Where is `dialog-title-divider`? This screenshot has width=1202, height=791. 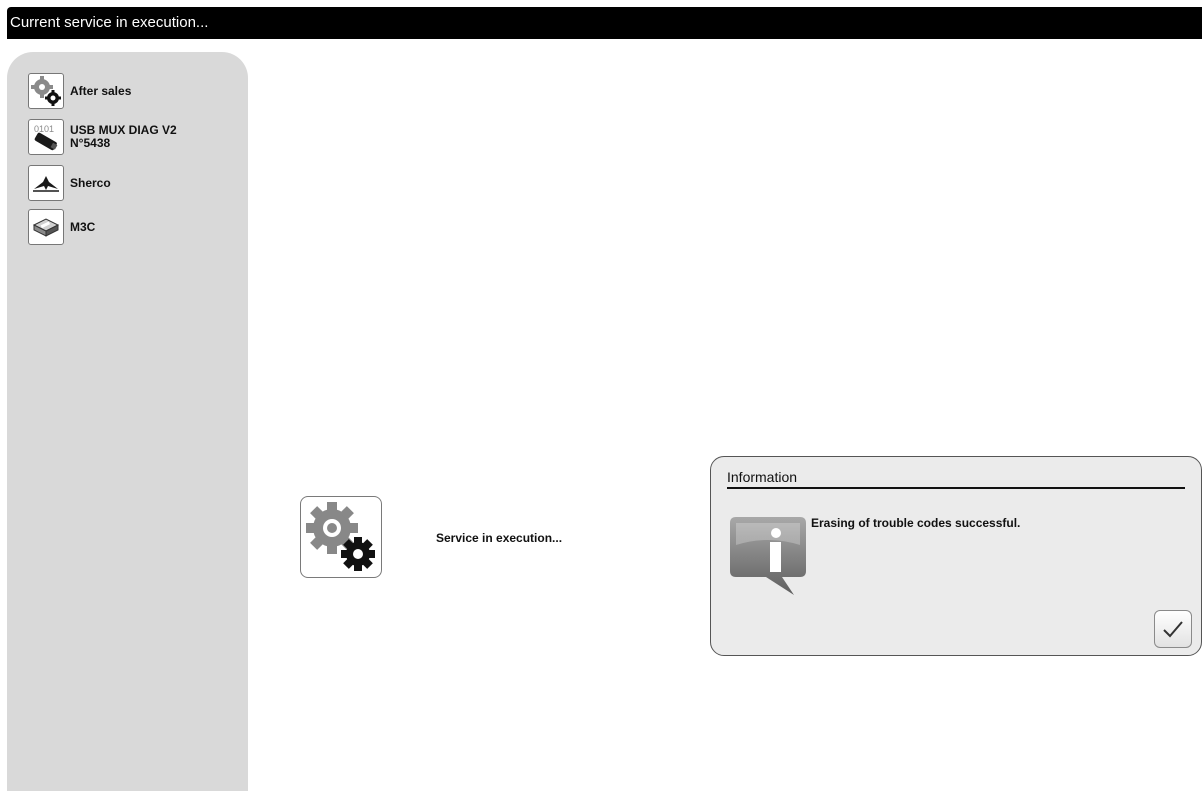
dialog-title-divider is located at coordinates (956, 488).